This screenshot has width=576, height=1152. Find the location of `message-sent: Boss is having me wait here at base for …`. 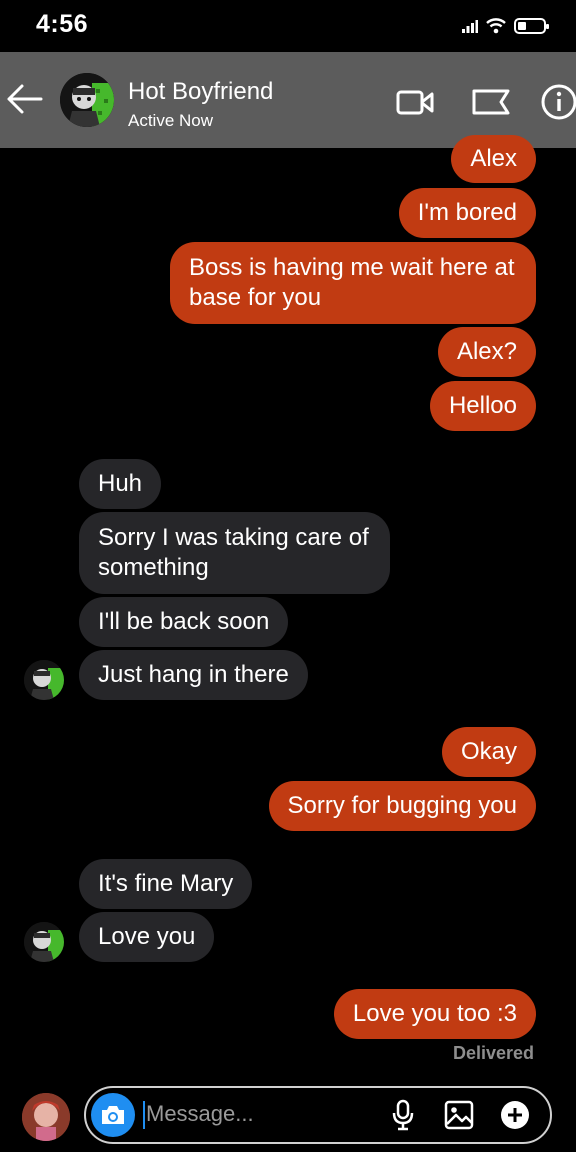

message-sent: Boss is having me wait here at base for … is located at coordinates (353, 283).